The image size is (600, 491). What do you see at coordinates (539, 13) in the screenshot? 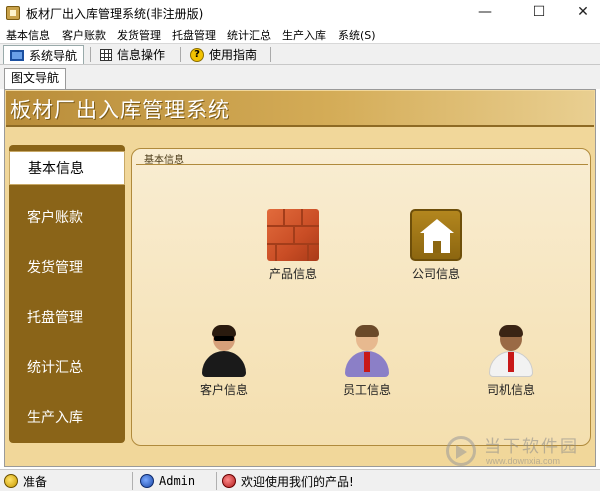
I see `maximize-button: ☐` at bounding box center [539, 13].